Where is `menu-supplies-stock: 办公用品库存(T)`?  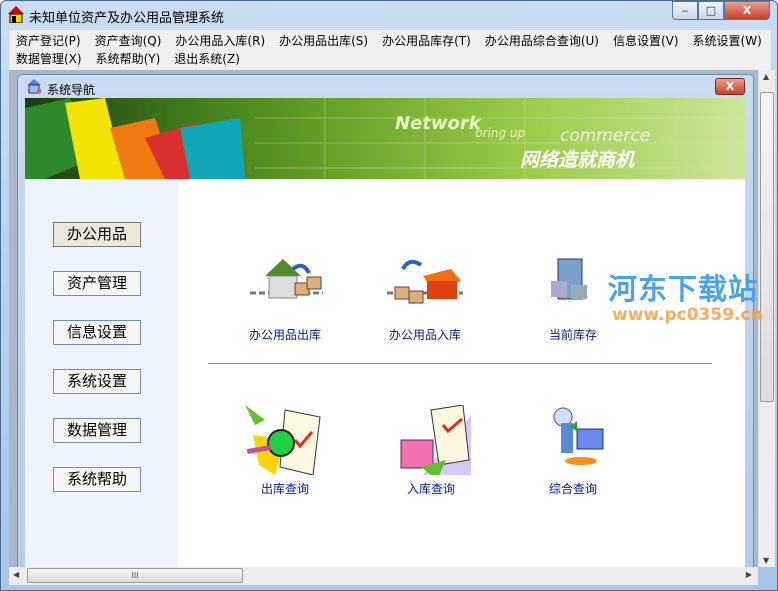
menu-supplies-stock: 办公用品库存(T) is located at coordinates (426, 41).